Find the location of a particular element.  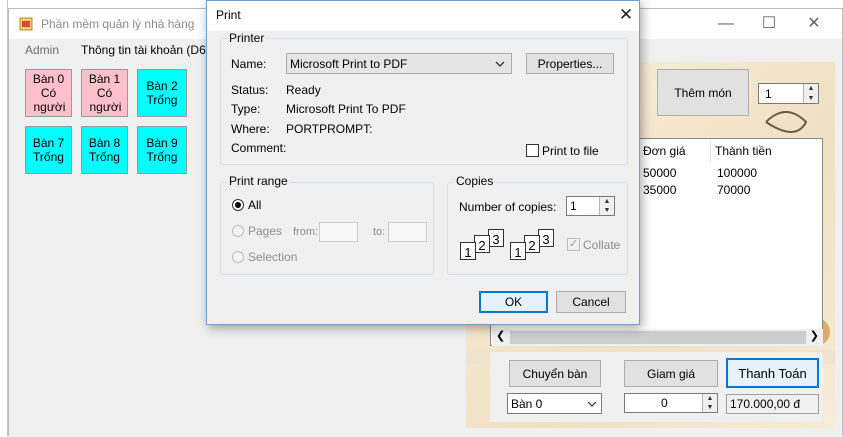

discount-button: Giam giá is located at coordinates (671, 373).